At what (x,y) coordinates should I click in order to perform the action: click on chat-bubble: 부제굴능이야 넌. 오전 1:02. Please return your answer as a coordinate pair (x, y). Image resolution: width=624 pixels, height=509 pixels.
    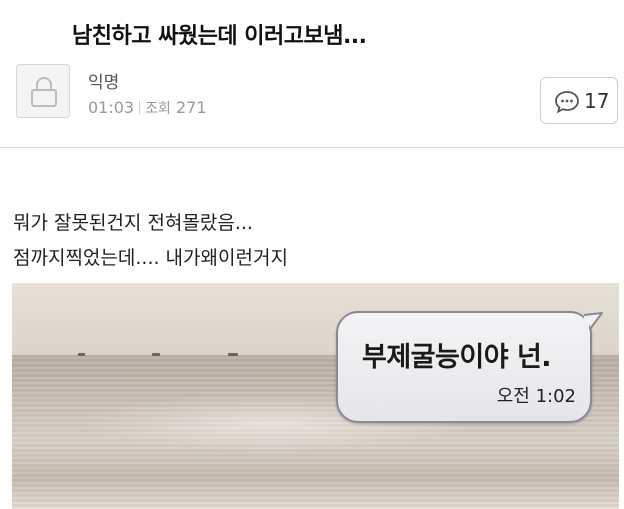
    Looking at the image, I should click on (464, 367).